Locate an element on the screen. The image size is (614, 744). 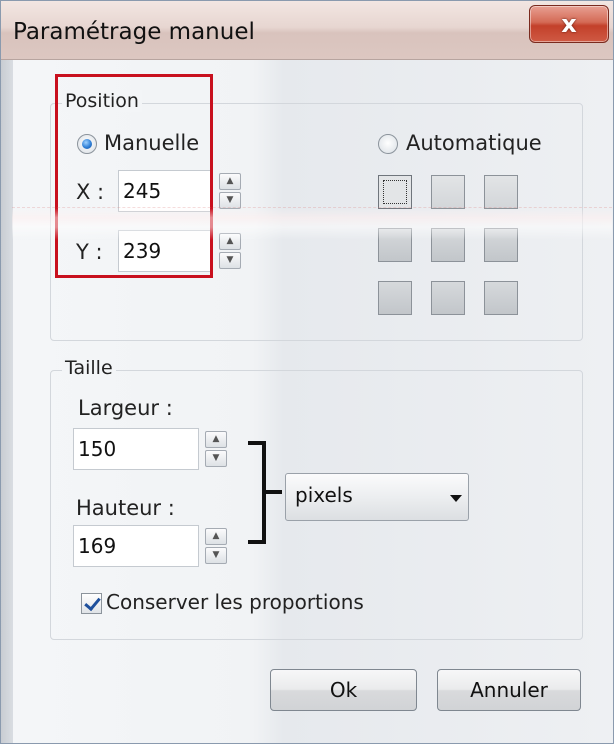
dialog-title: Paramétrage manuel is located at coordinates (134, 32).